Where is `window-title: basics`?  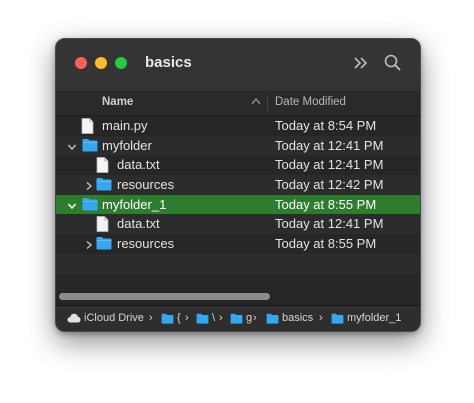
window-title: basics is located at coordinates (168, 62).